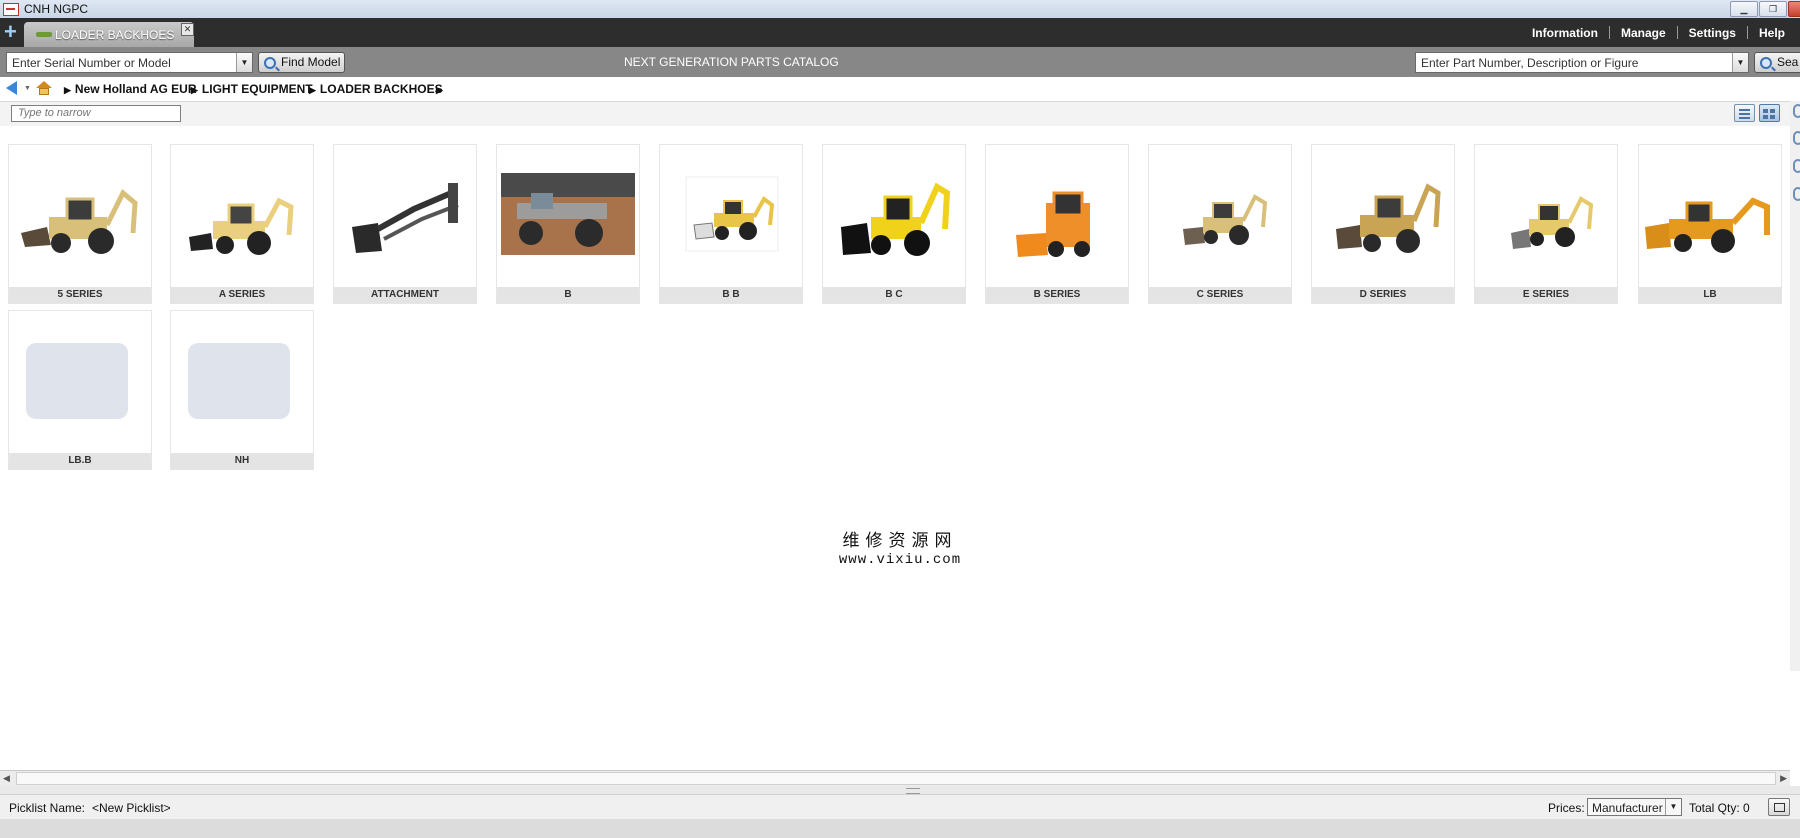 The width and height of the screenshot is (1800, 838). I want to click on model-card-a-series: A SERIES, so click(242, 224).